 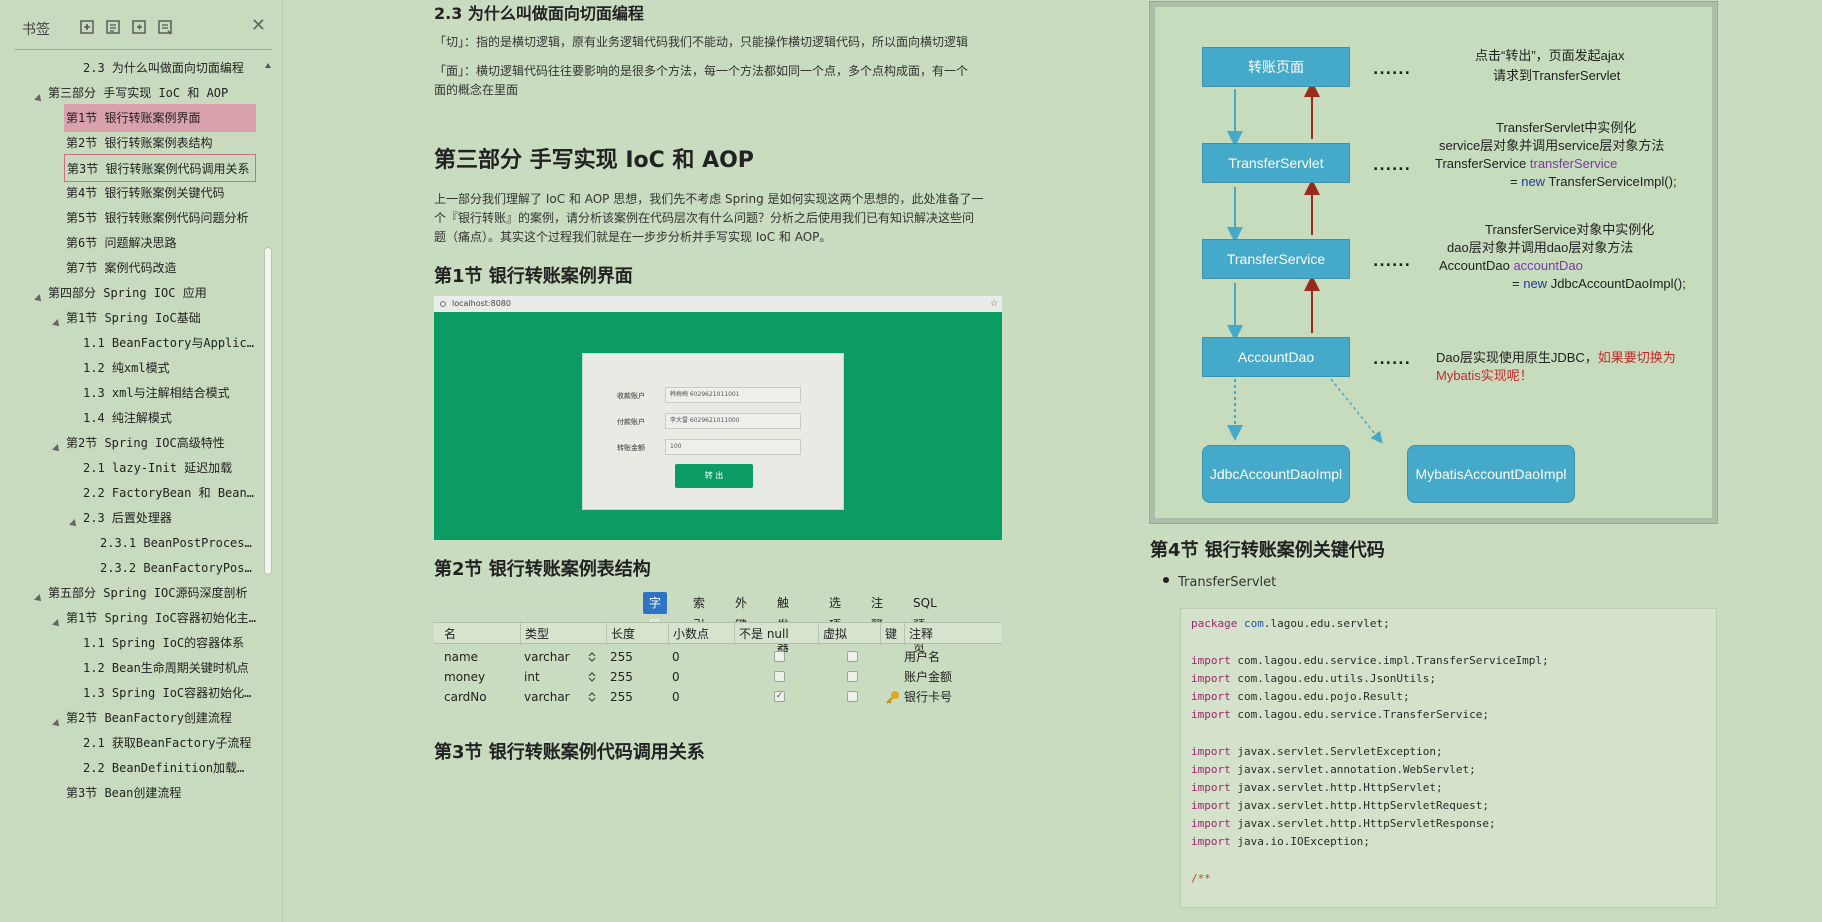 What do you see at coordinates (741, 612) in the screenshot?
I see `tab-2: 外键` at bounding box center [741, 612].